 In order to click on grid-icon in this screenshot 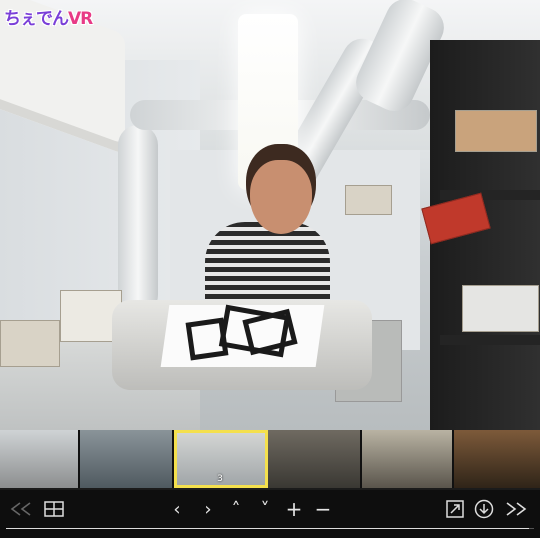, I will do `click(54, 509)`.